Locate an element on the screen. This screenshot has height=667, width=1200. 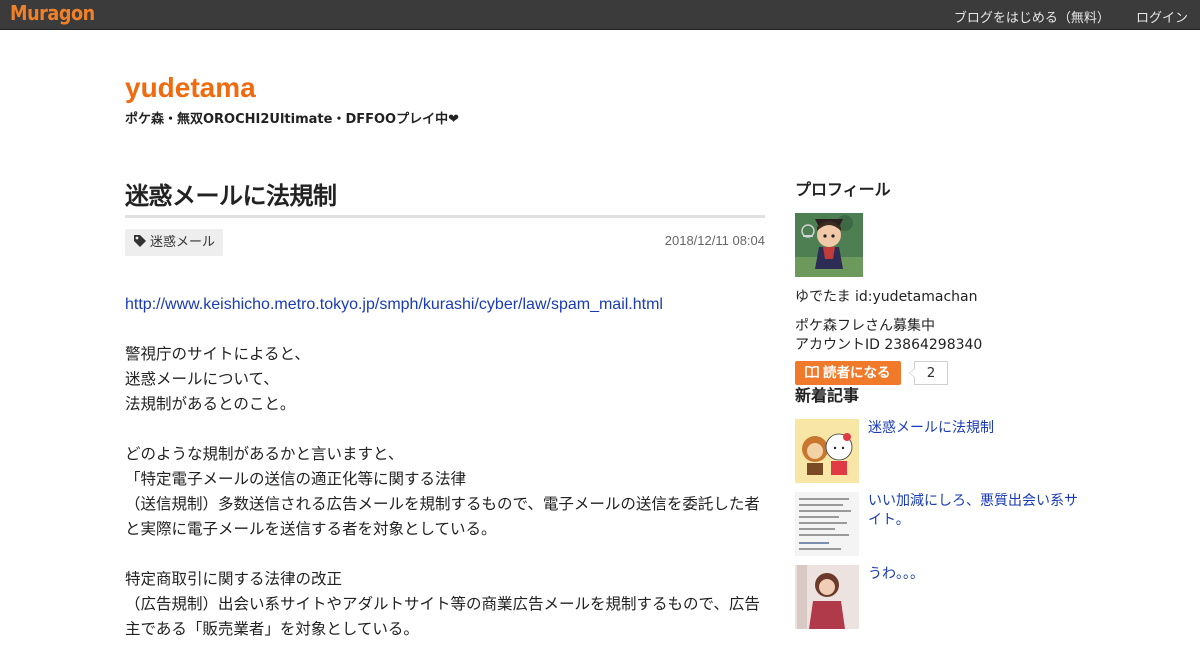
body-line: 迷惑メールについて、 is located at coordinates (202, 379).